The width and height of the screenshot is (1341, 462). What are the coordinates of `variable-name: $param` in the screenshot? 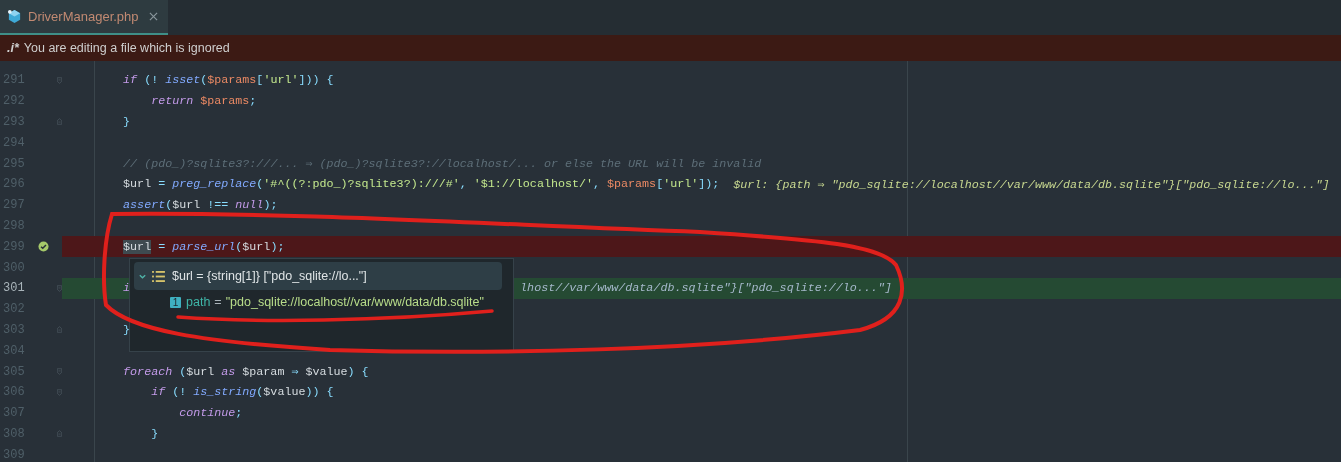 It's located at (263, 371).